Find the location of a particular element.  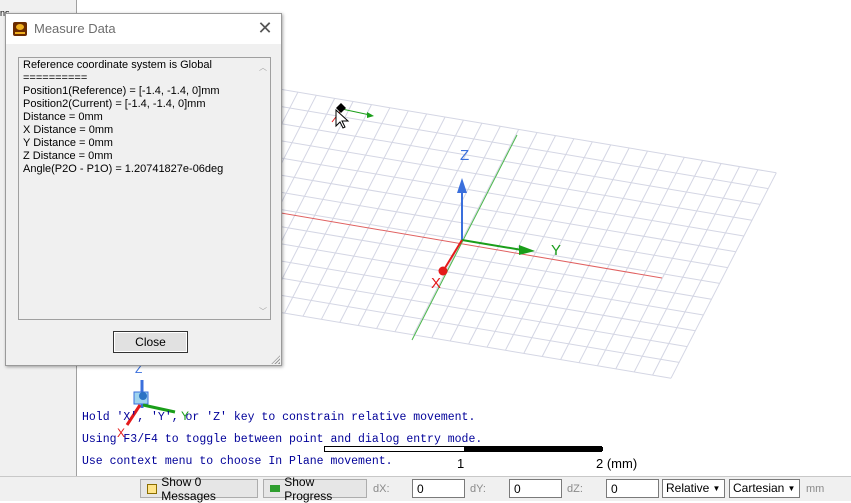

measure-line: Position1(Reference) = [-1.4, -1.4, 0]mm is located at coordinates (121, 91).